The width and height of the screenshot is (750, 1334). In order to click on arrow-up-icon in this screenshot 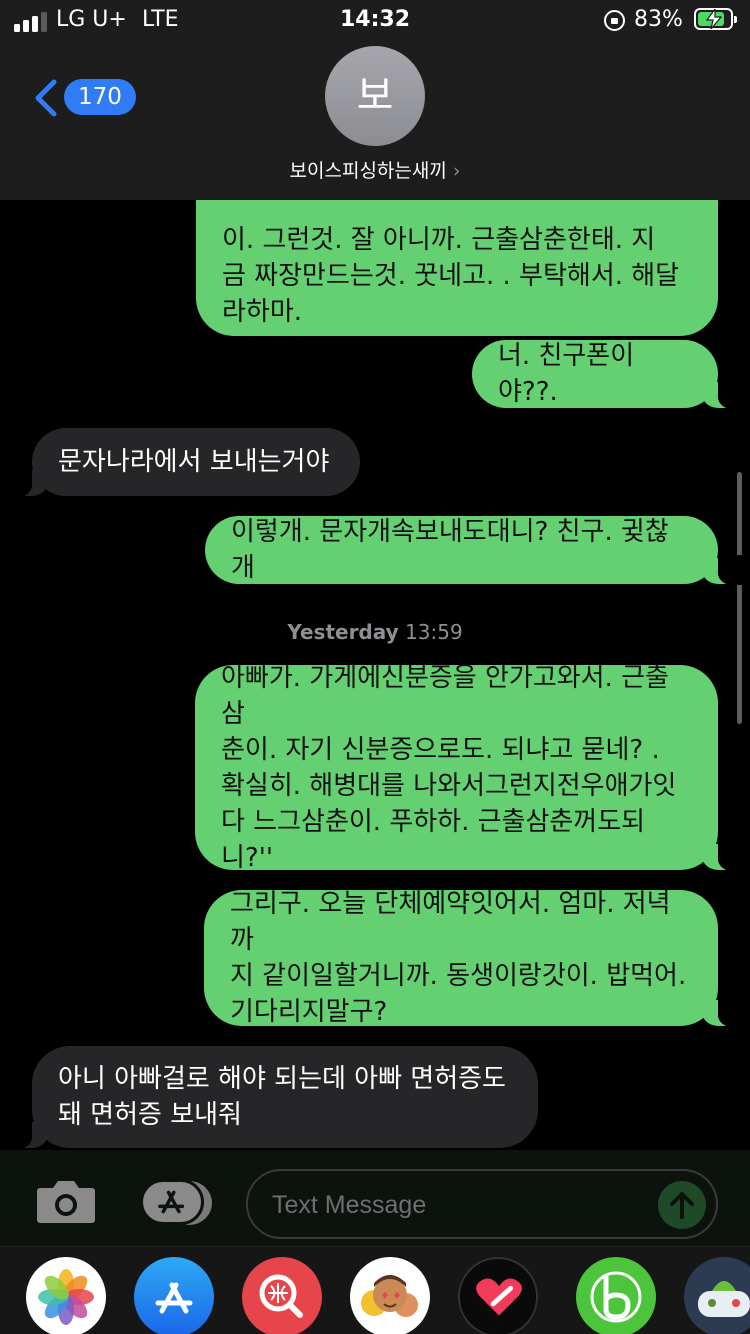, I will do `click(682, 1205)`.